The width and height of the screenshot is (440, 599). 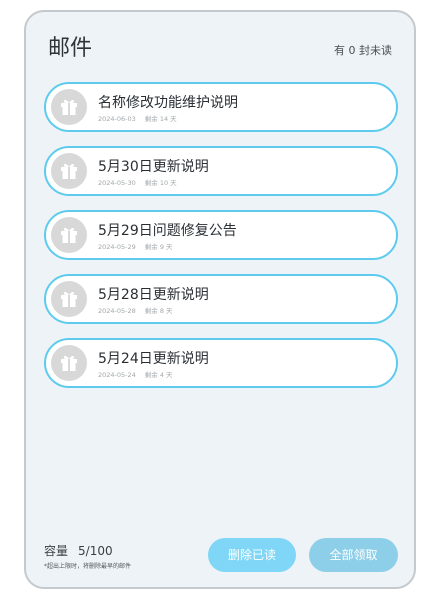 What do you see at coordinates (168, 103) in the screenshot?
I see `mail-title: 名称修改功能维护说明` at bounding box center [168, 103].